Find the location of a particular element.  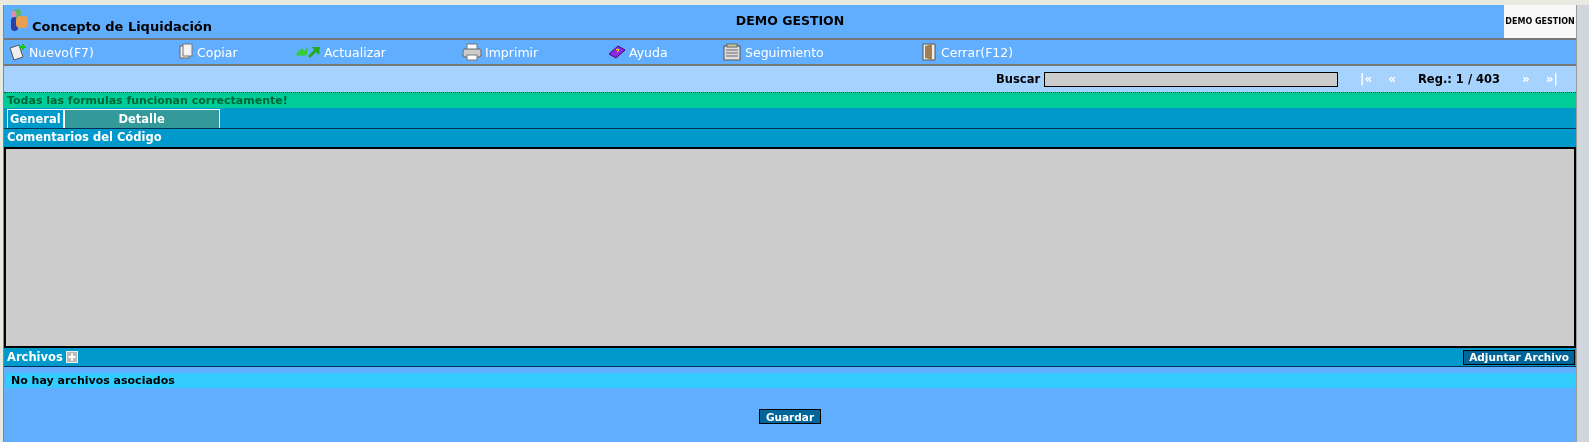

door-icon is located at coordinates (929, 52).